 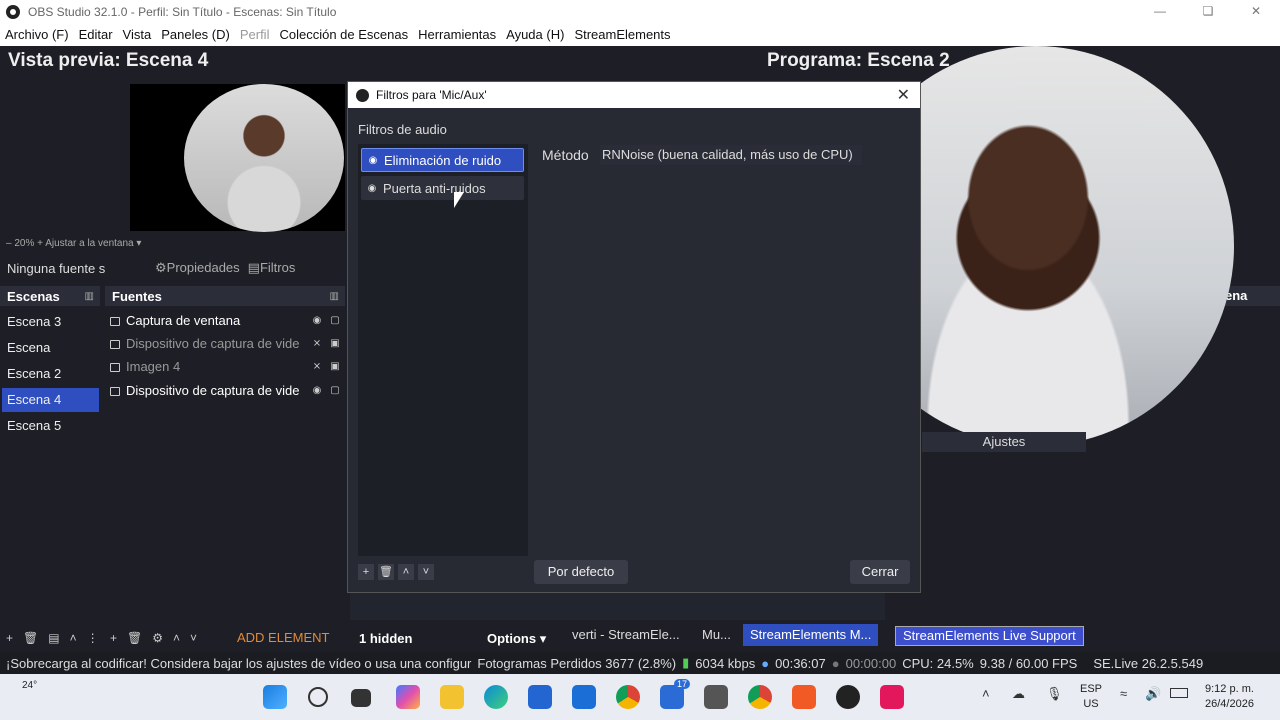 I want to click on more-button: ⋮, so click(x=93, y=638).